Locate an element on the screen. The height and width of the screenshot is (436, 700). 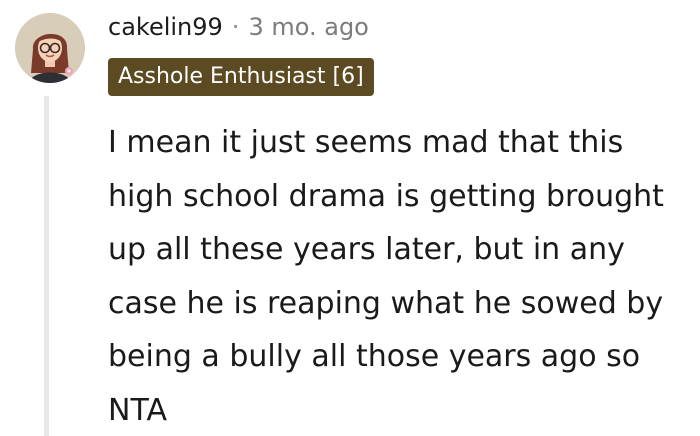
comment-timestamp: 3 mo. ago is located at coordinates (308, 27).